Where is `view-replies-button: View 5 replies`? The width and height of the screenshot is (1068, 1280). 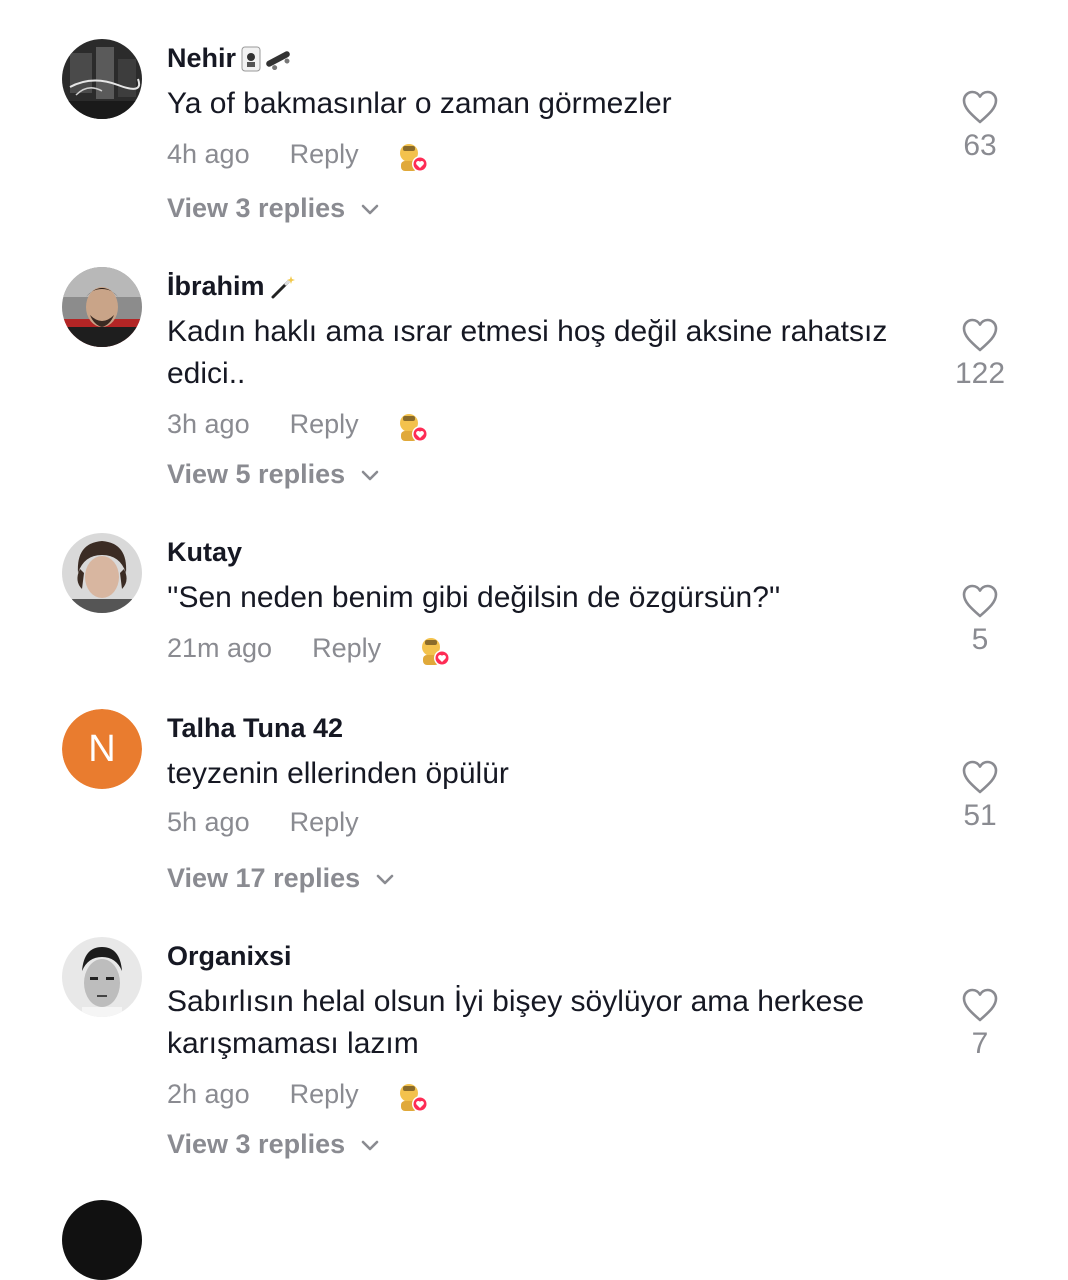
view-replies-button: View 5 replies is located at coordinates (274, 474).